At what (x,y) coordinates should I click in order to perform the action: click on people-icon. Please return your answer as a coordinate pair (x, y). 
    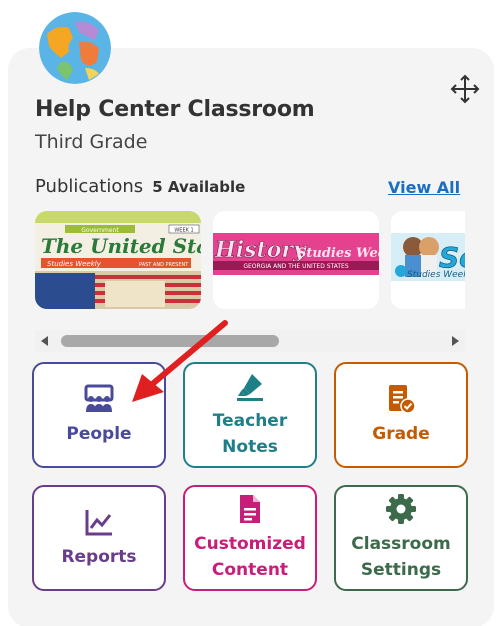
    Looking at the image, I should click on (99, 398).